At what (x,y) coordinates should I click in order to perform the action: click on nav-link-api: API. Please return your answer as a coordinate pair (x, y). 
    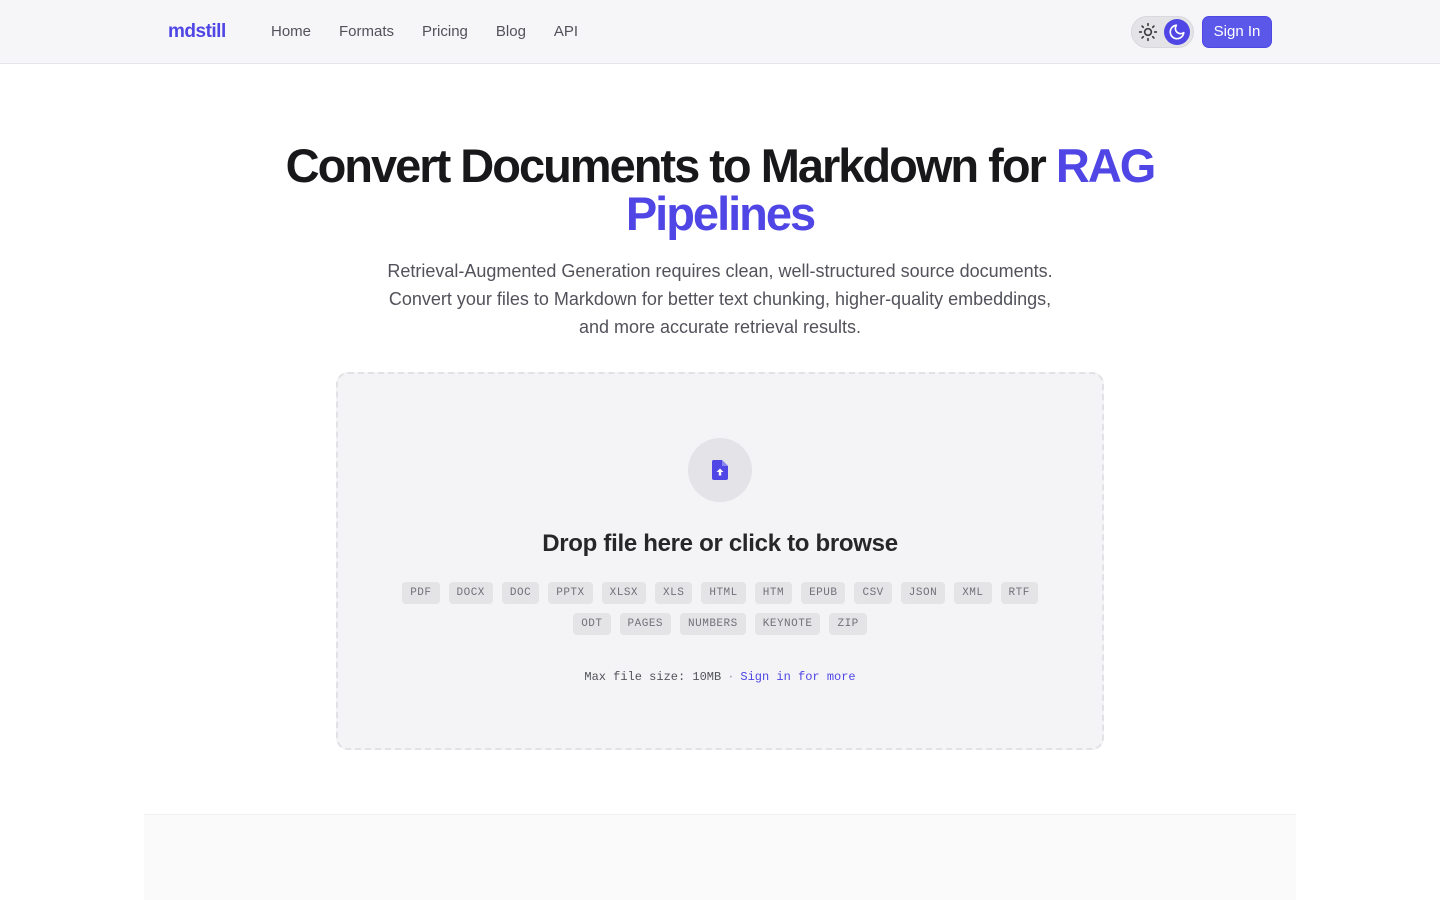
    Looking at the image, I should click on (566, 32).